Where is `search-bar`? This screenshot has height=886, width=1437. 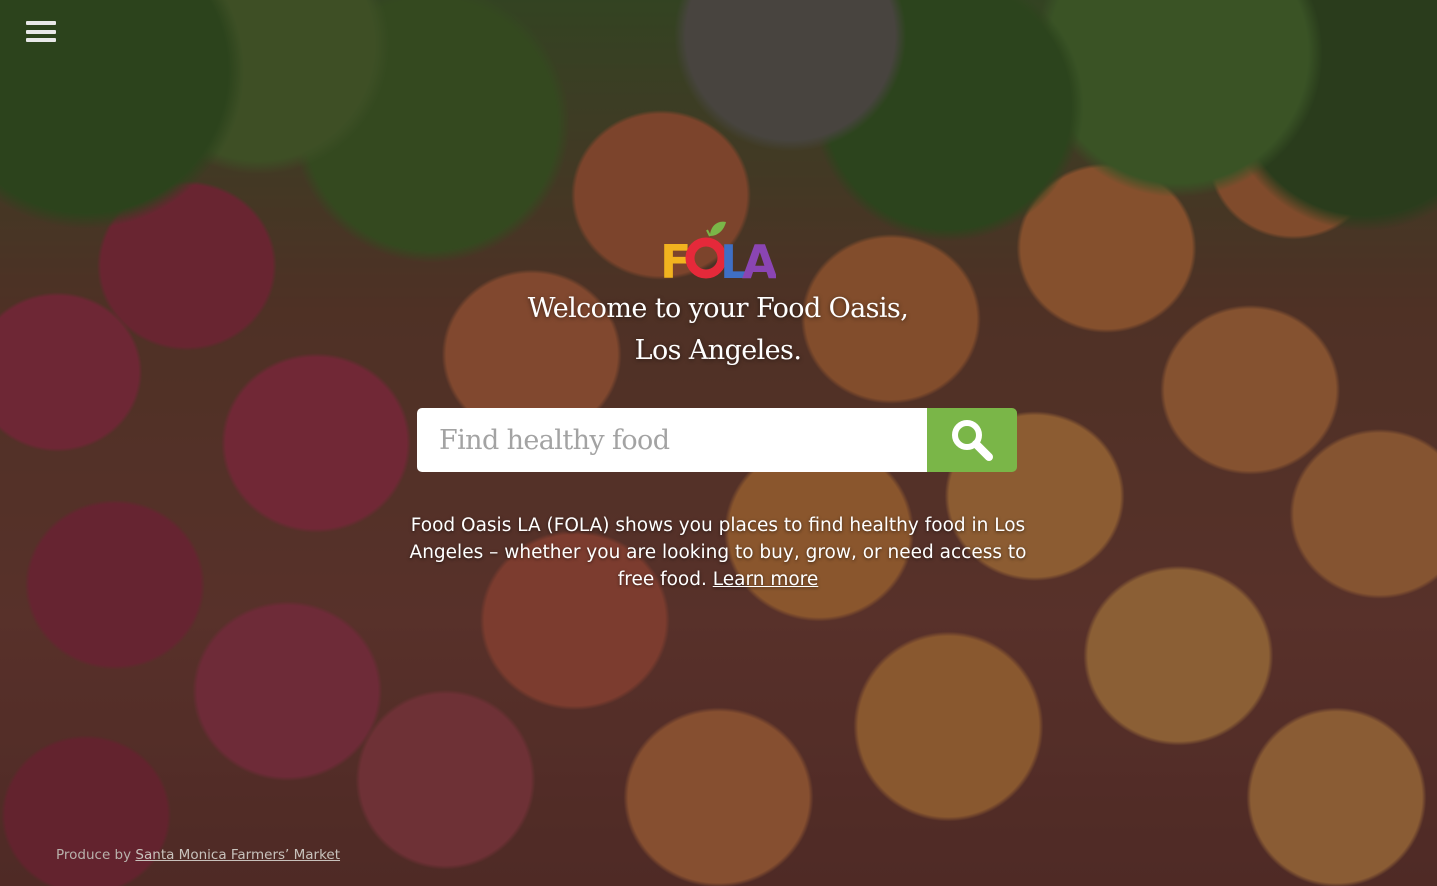
search-bar is located at coordinates (717, 440).